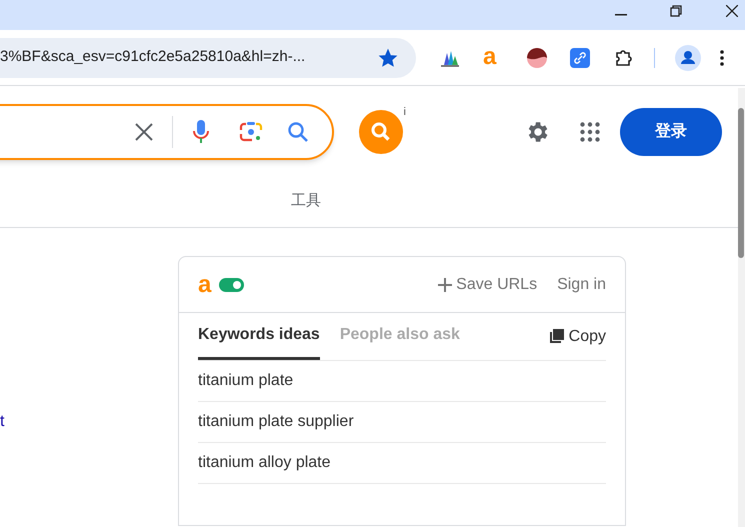  What do you see at coordinates (577, 336) in the screenshot?
I see `copy-button: Copy` at bounding box center [577, 336].